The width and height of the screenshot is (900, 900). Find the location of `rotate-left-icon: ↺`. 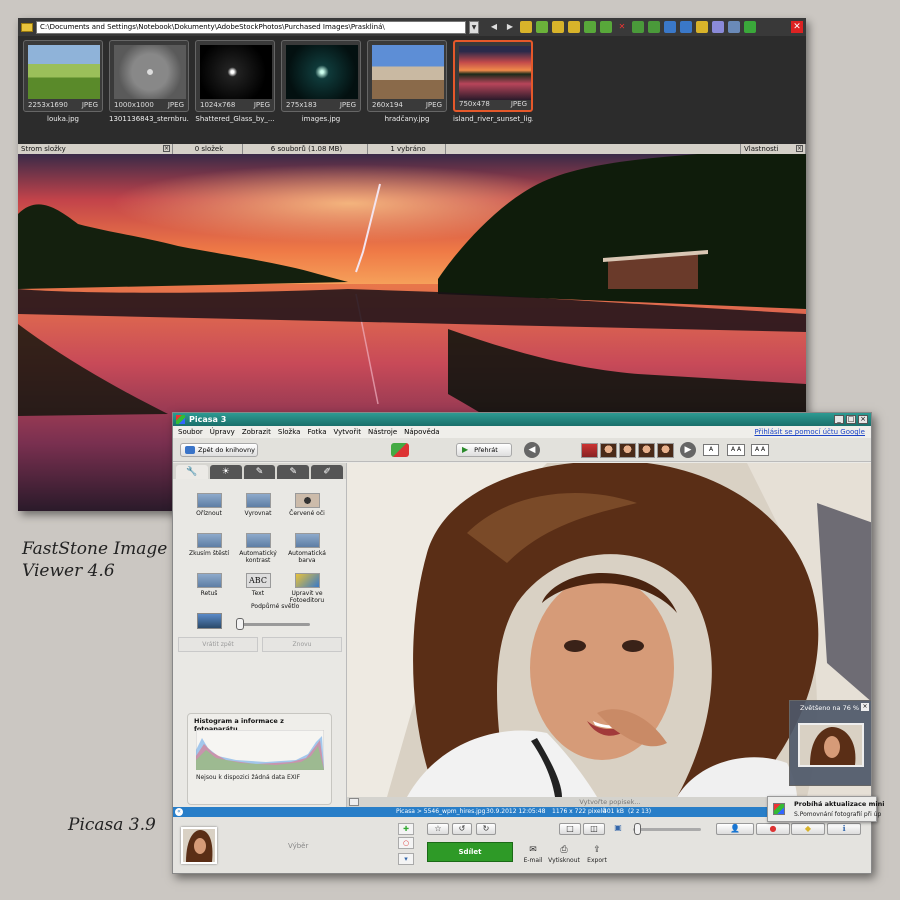

rotate-left-icon: ↺ is located at coordinates (462, 829).